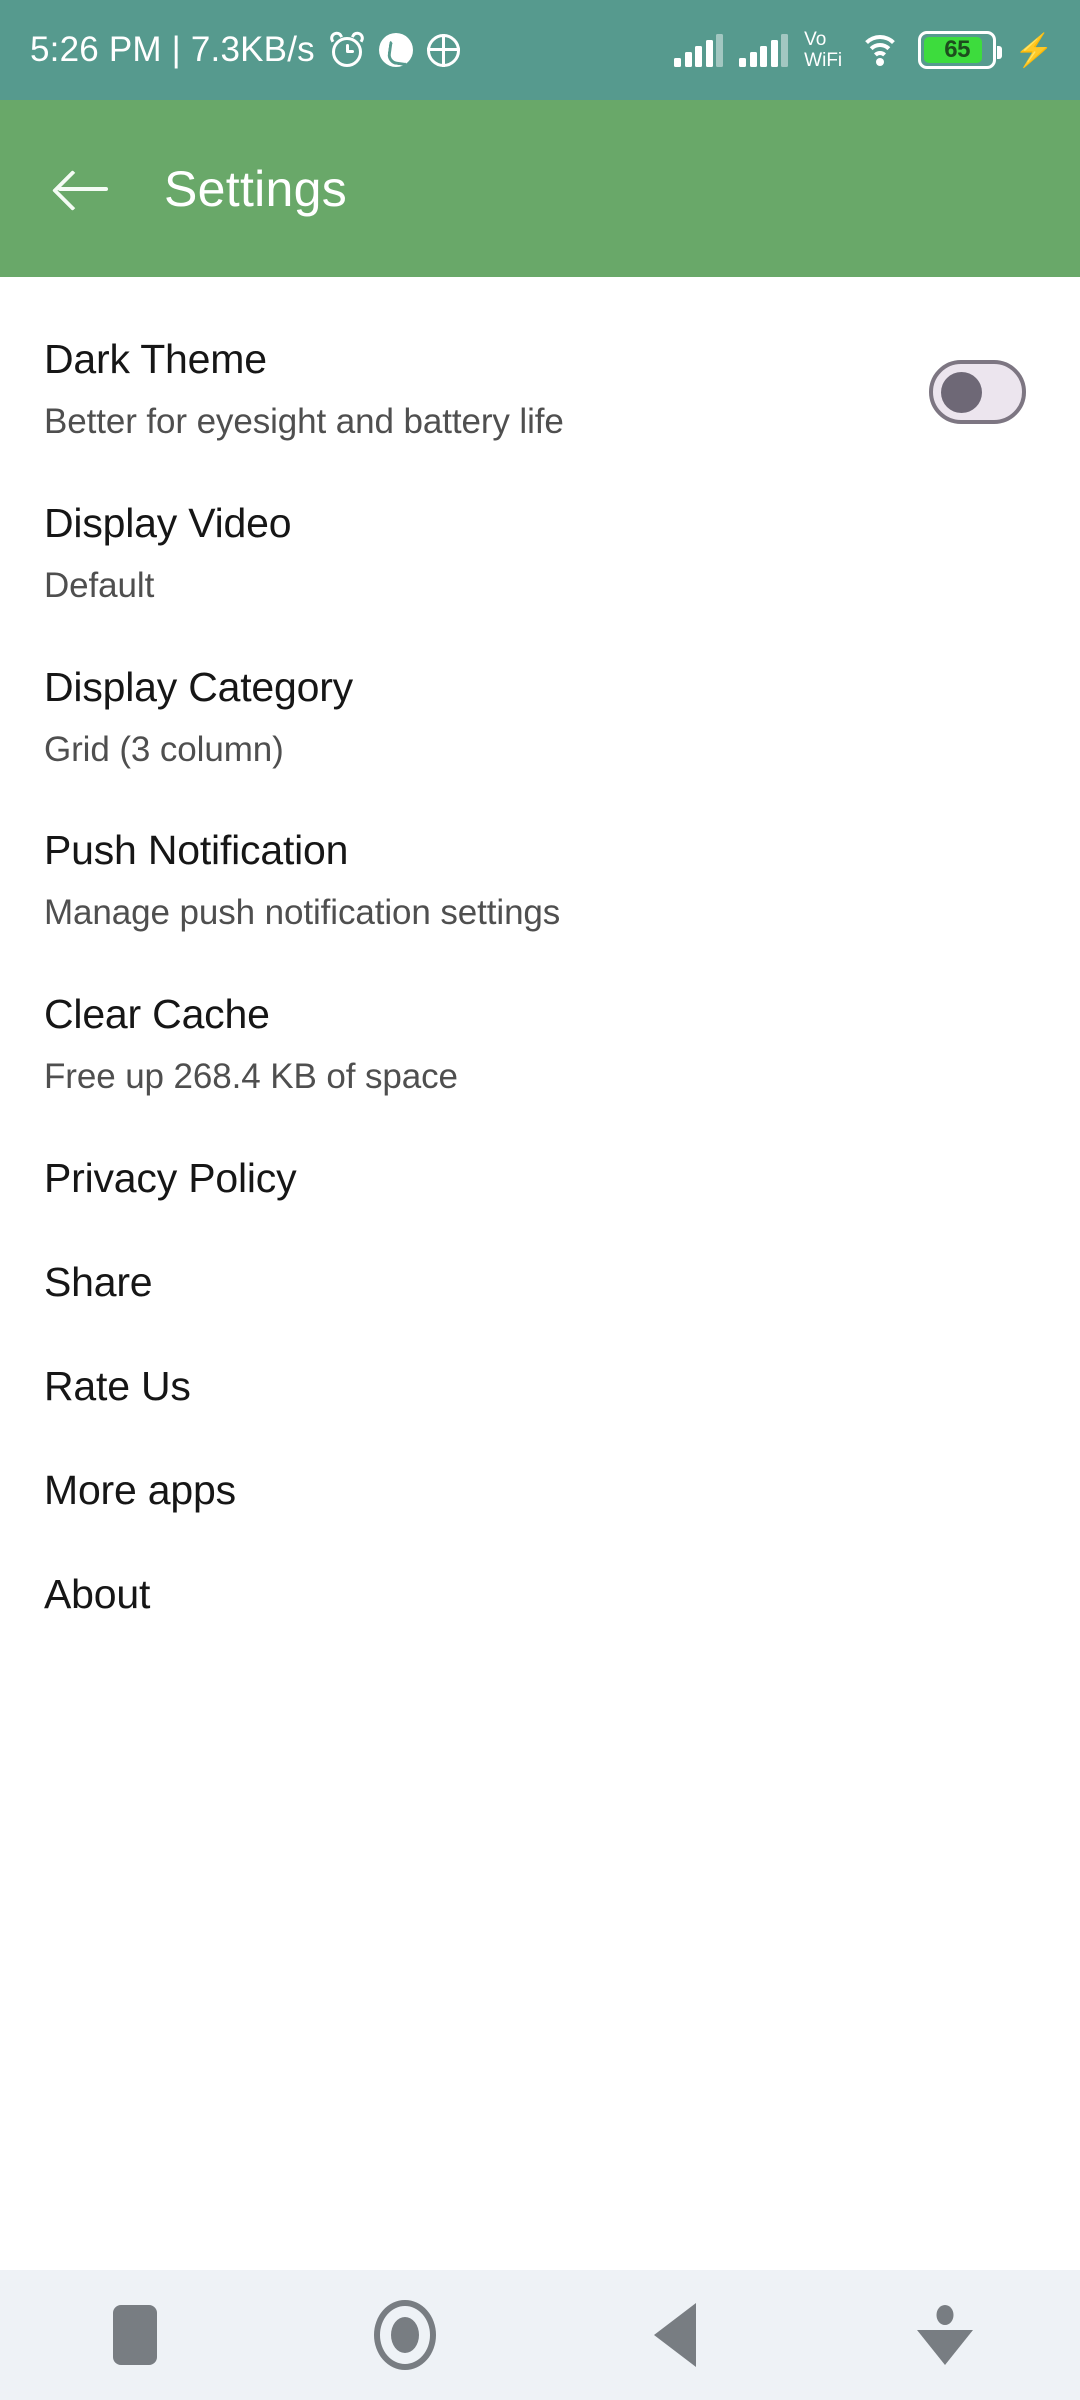 The image size is (1080, 2400). I want to click on settings-item-text: Rate Us, so click(540, 1386).